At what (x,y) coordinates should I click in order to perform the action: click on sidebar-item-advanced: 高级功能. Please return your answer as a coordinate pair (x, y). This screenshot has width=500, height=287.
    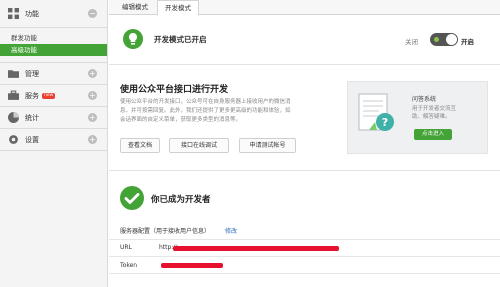
    Looking at the image, I should click on (53, 50).